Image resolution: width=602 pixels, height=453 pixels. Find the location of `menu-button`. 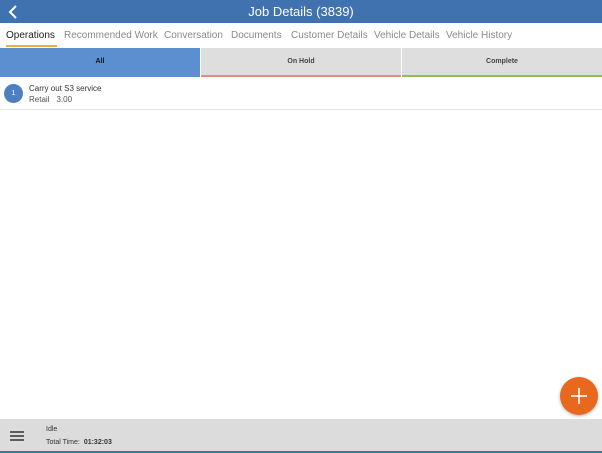

menu-button is located at coordinates (17, 436).